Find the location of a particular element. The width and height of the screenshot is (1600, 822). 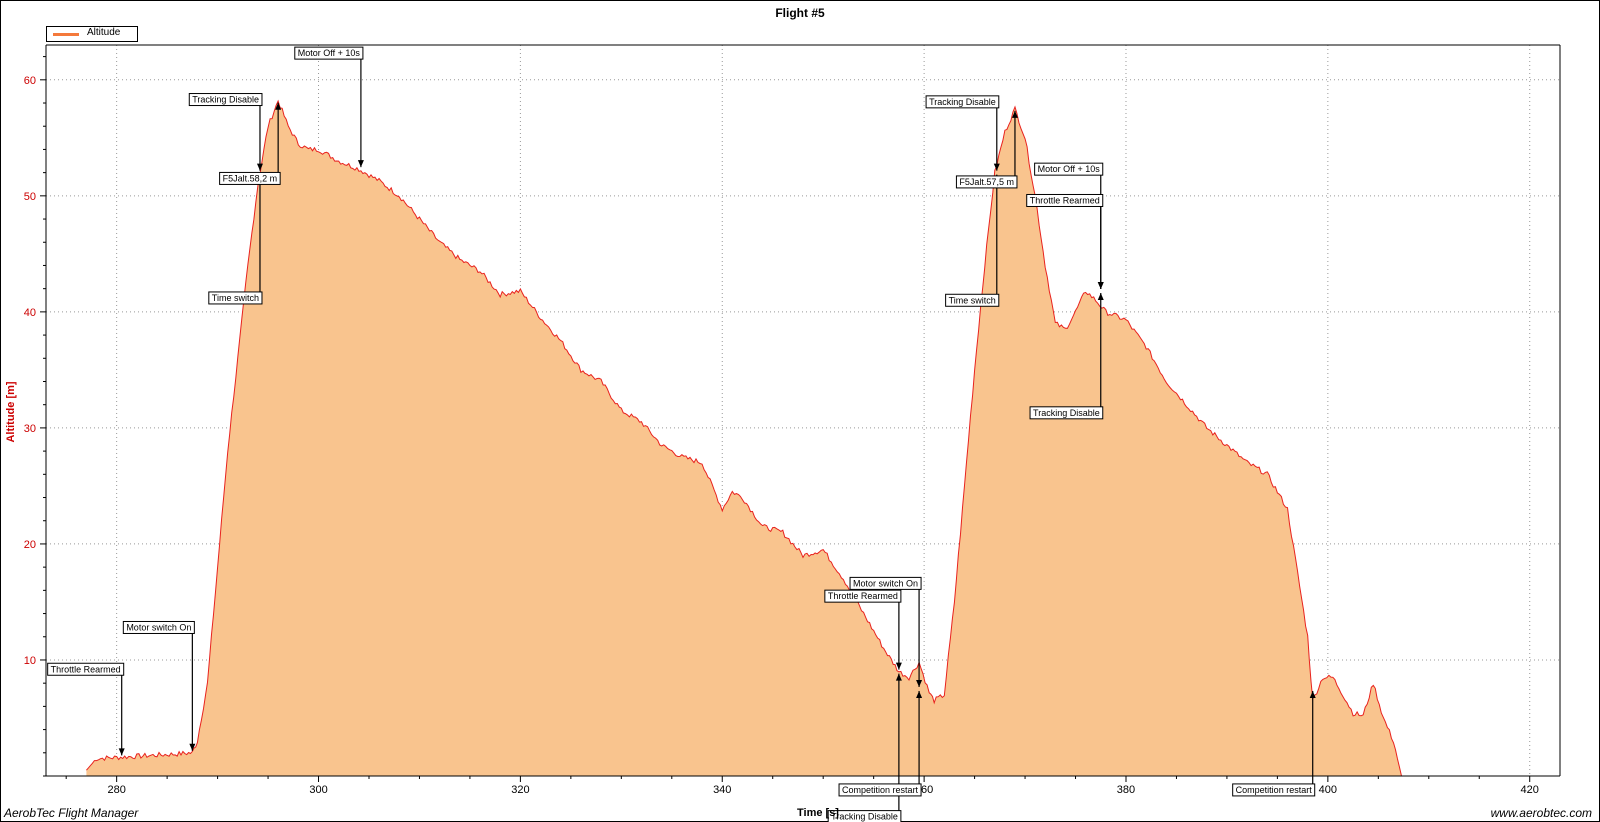

y-tick-label-50: 50 is located at coordinates (30, 197).